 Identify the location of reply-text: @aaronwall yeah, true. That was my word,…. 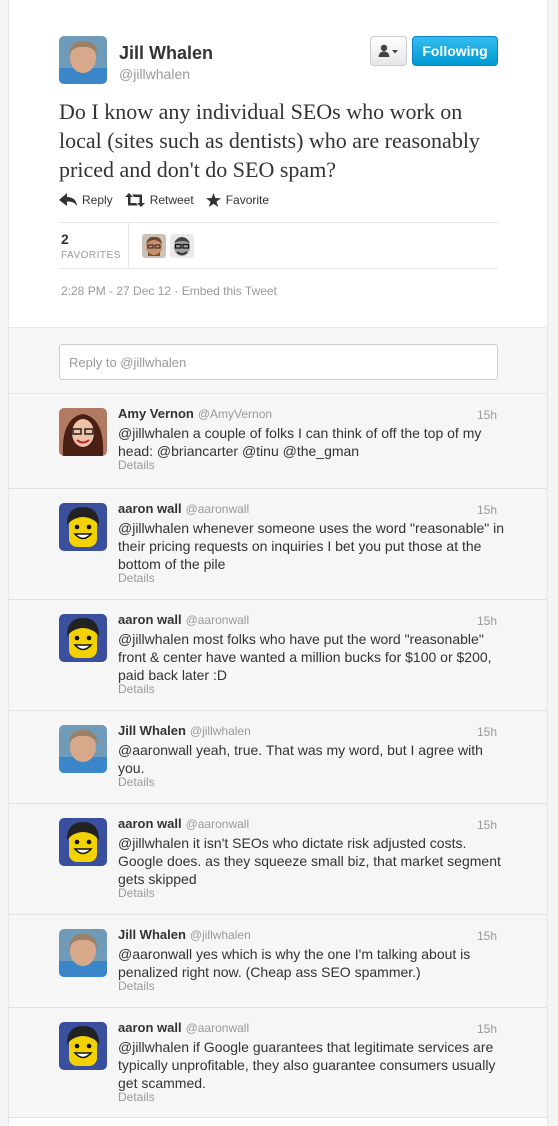
(300, 759).